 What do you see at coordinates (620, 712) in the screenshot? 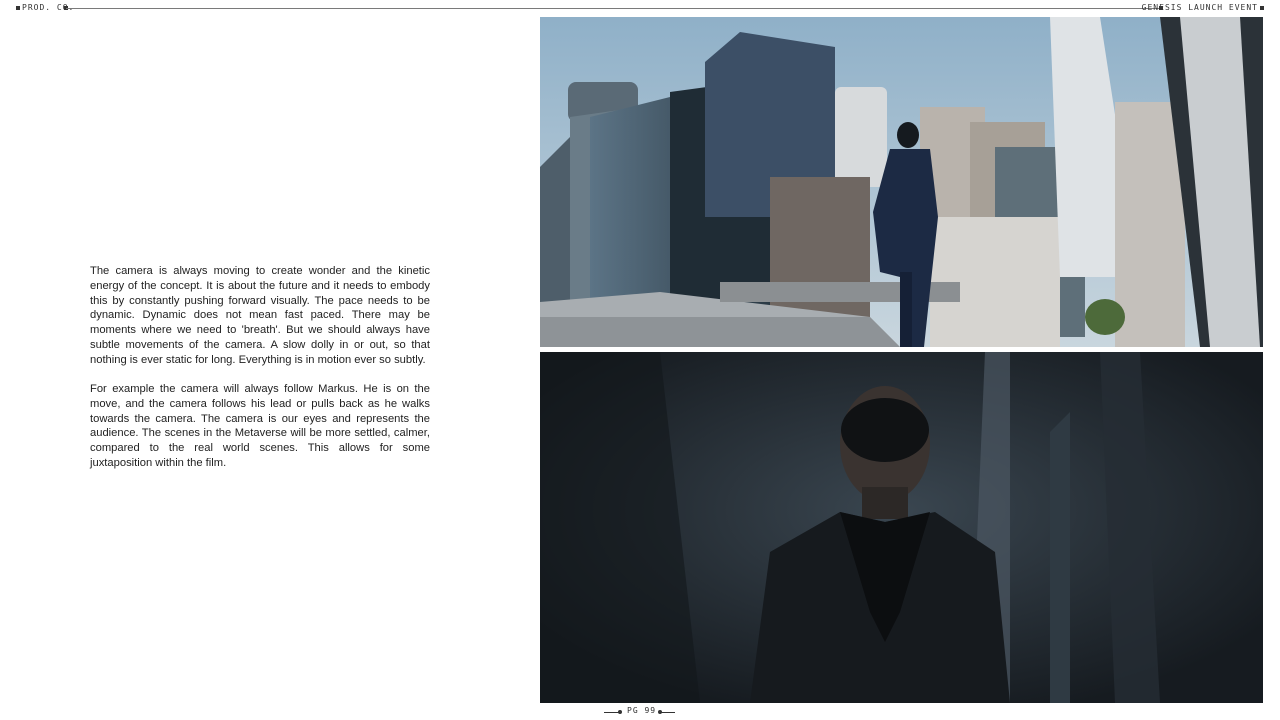
I see `footer-dot-left` at bounding box center [620, 712].